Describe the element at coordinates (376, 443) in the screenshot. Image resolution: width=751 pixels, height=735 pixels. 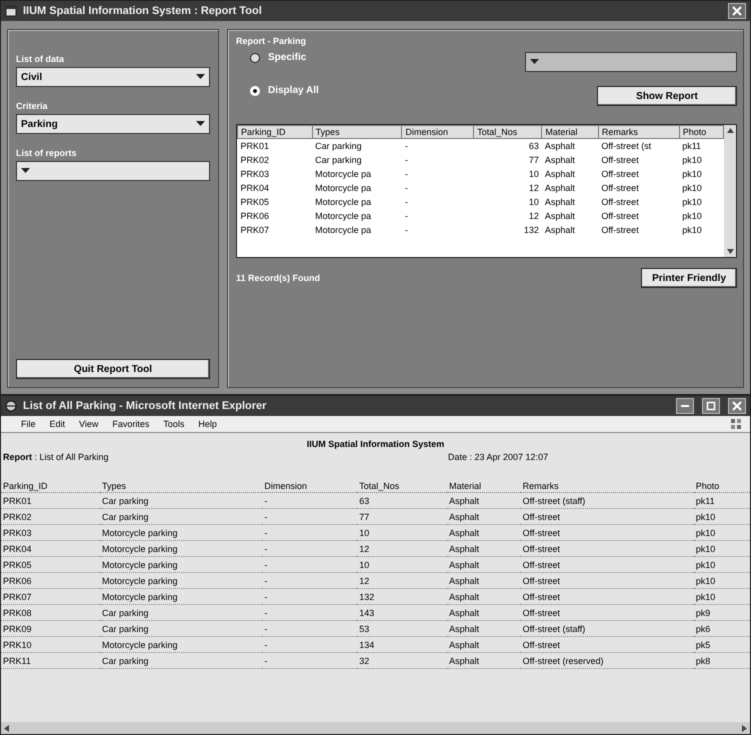
I see `page-heading: IIUM Spatial Information System` at that location.